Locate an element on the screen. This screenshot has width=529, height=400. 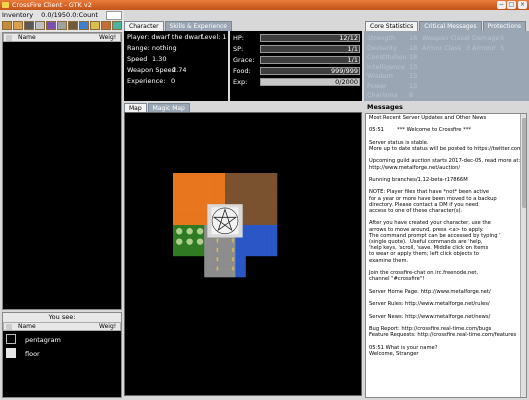
messages-title: Messages is located at coordinates (385, 107).